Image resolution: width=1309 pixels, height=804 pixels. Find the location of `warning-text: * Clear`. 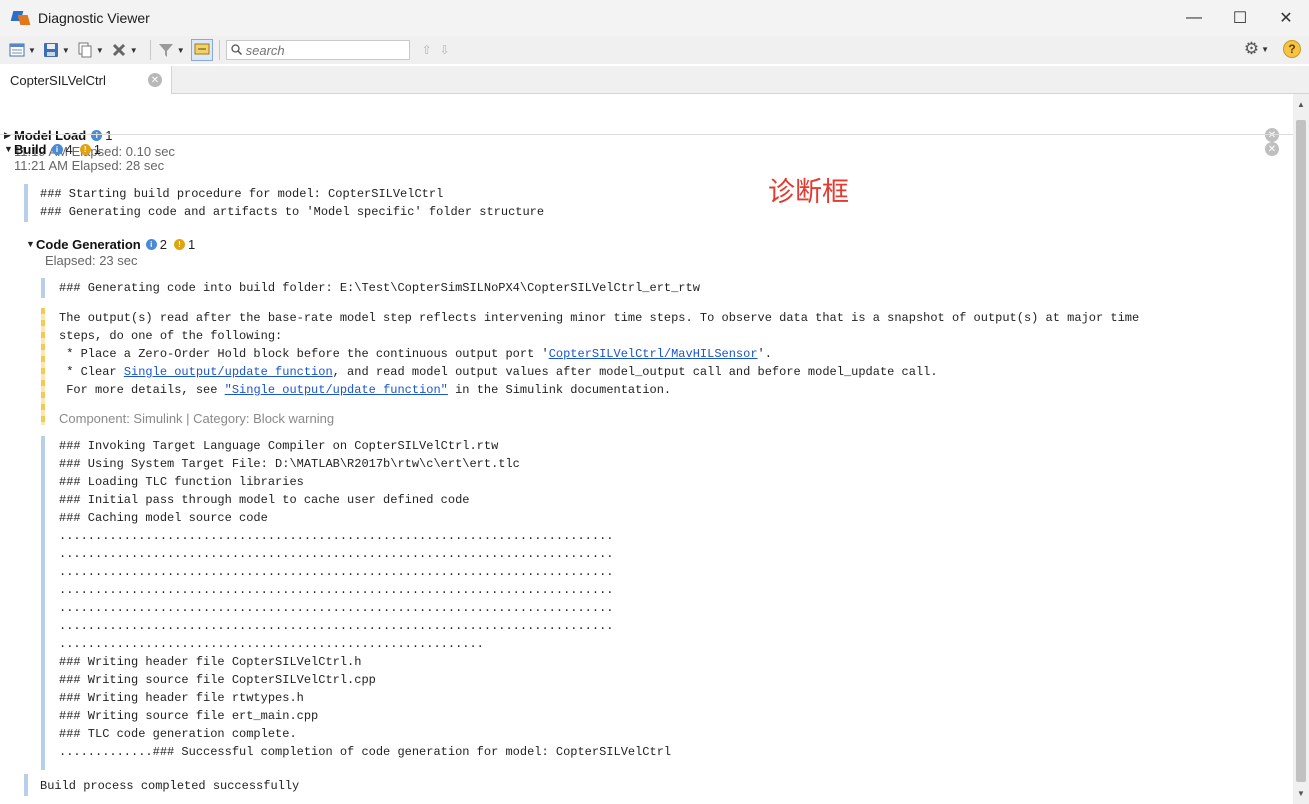

warning-text: * Clear is located at coordinates (91, 372).